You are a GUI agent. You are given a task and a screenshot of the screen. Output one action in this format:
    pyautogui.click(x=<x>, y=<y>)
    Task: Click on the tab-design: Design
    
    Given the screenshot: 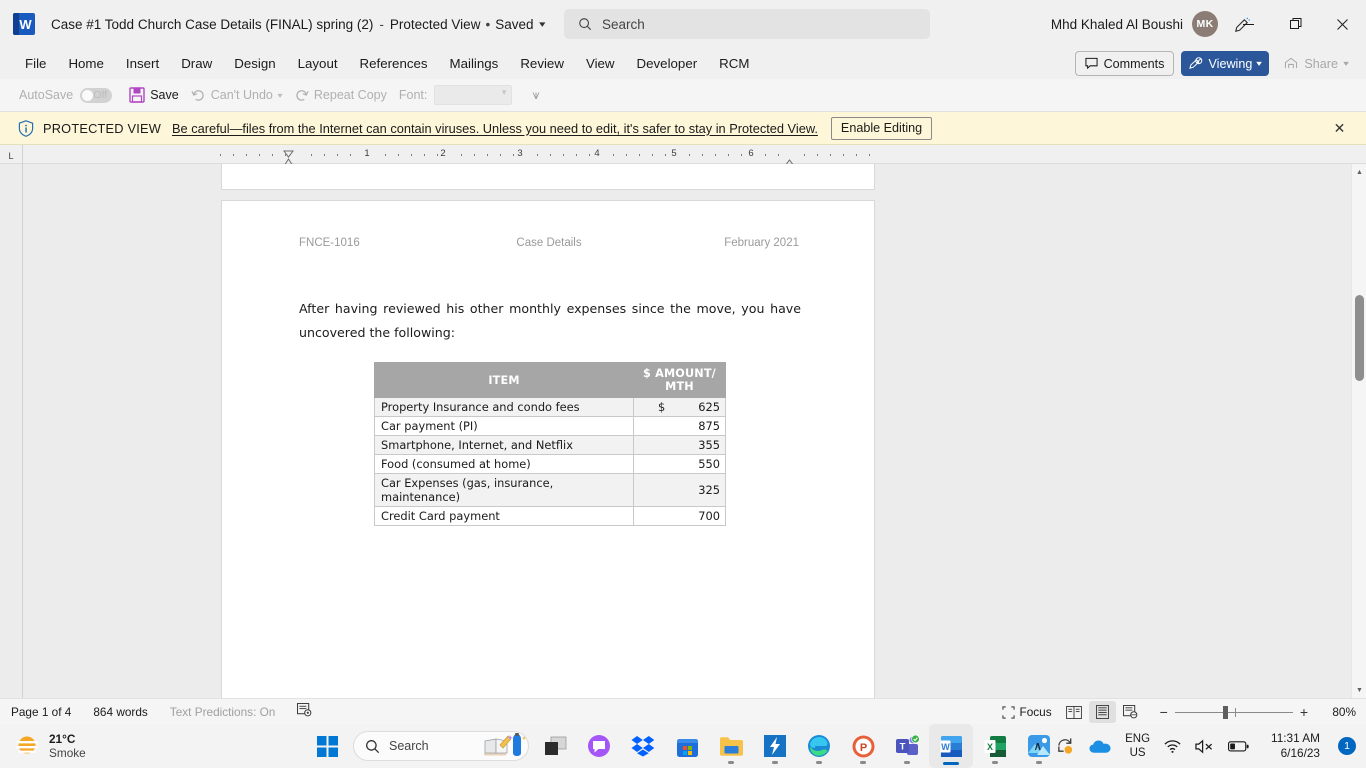 What is the action you would take?
    pyautogui.click(x=254, y=63)
    